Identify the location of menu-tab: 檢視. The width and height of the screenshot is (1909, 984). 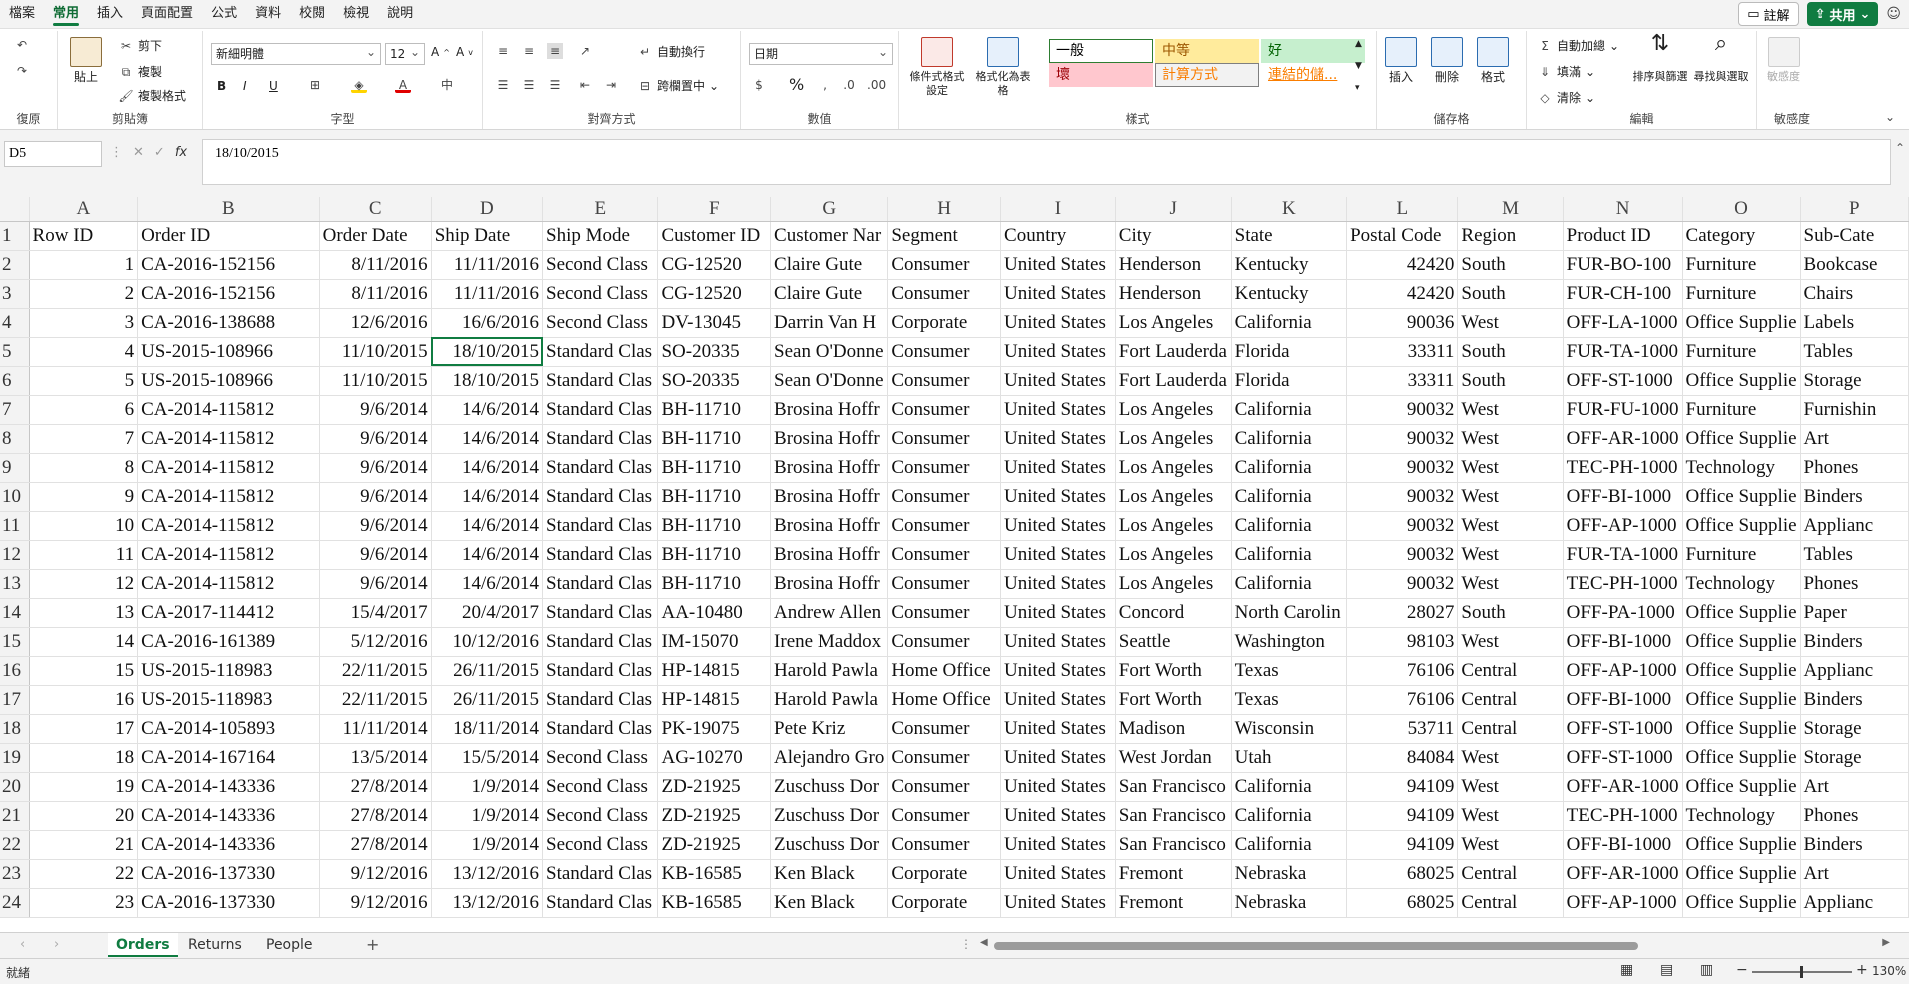
(356, 14).